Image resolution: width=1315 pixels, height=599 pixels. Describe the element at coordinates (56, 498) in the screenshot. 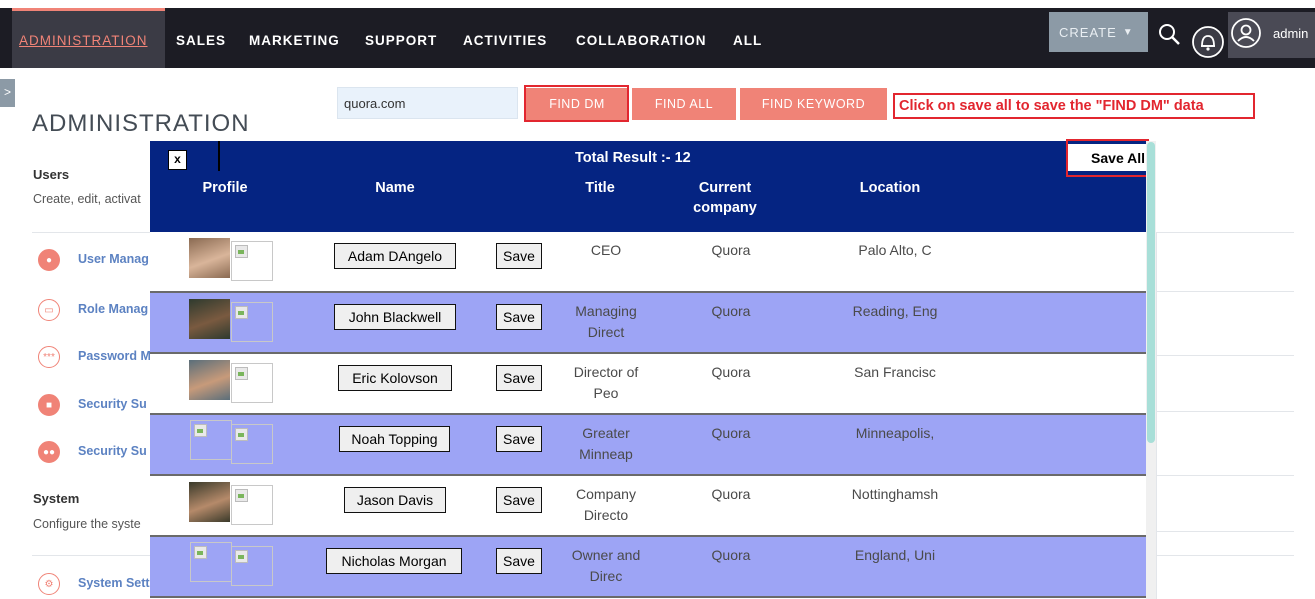

I see `section-title-system: System` at that location.